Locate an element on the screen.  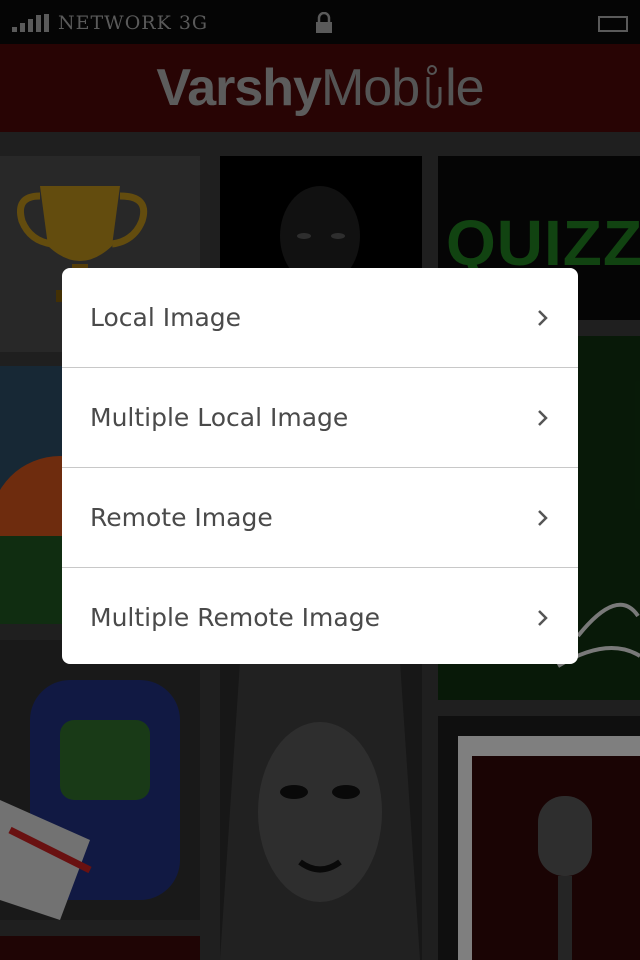
menu-item-local-image: Local Image is located at coordinates (320, 318).